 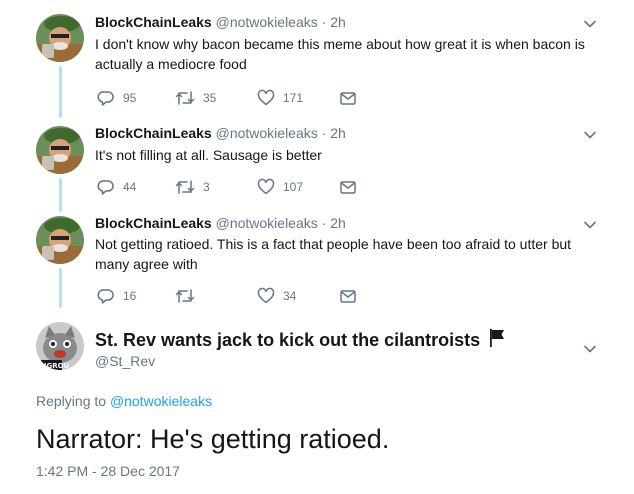 What do you see at coordinates (130, 296) in the screenshot?
I see `reply-count: 16` at bounding box center [130, 296].